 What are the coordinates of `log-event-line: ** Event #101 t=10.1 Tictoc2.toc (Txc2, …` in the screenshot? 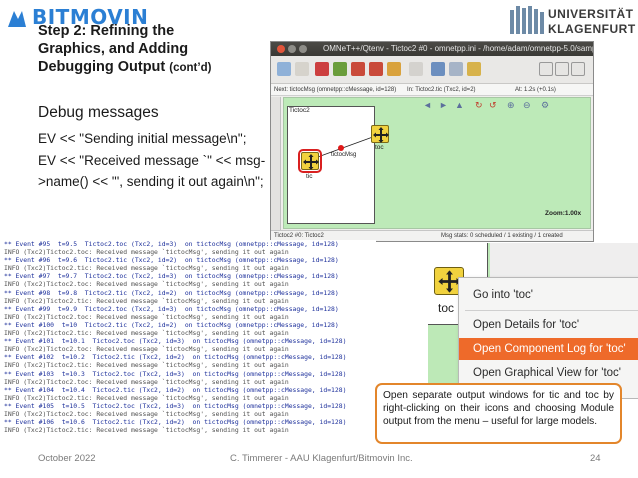 It's located at (175, 341).